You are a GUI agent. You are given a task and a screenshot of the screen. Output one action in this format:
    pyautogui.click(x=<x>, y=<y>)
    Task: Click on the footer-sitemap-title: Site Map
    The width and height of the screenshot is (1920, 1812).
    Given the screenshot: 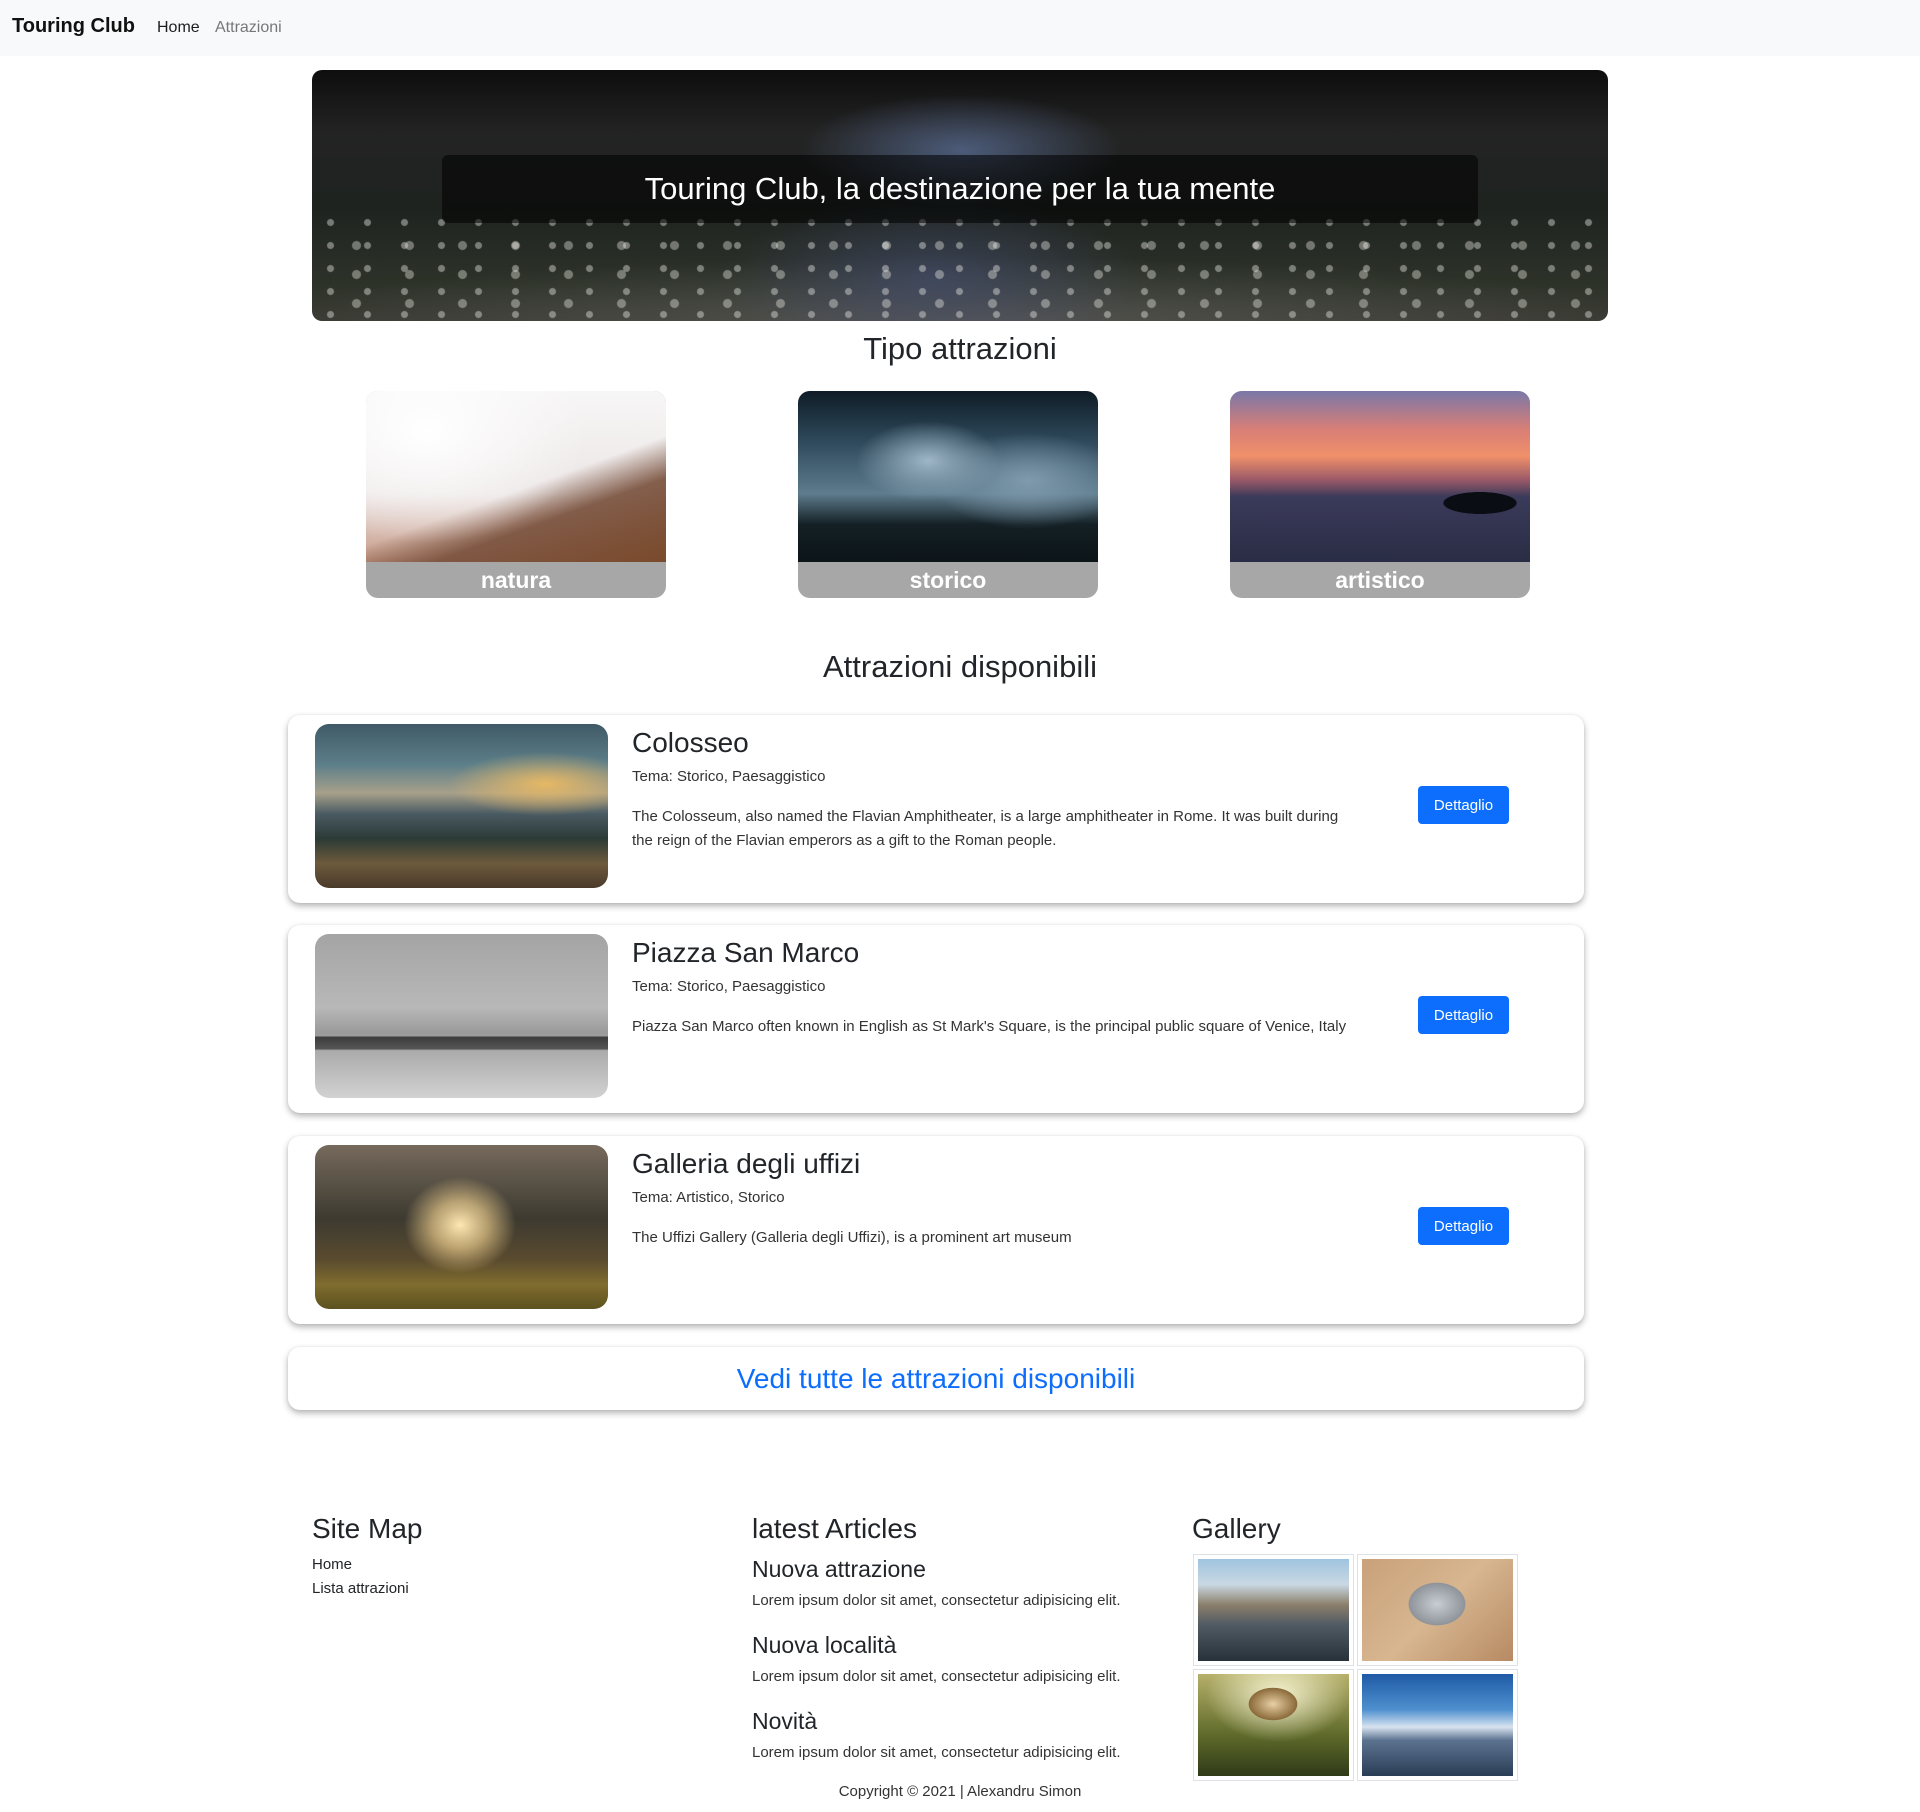 What is the action you would take?
    pyautogui.click(x=367, y=1528)
    